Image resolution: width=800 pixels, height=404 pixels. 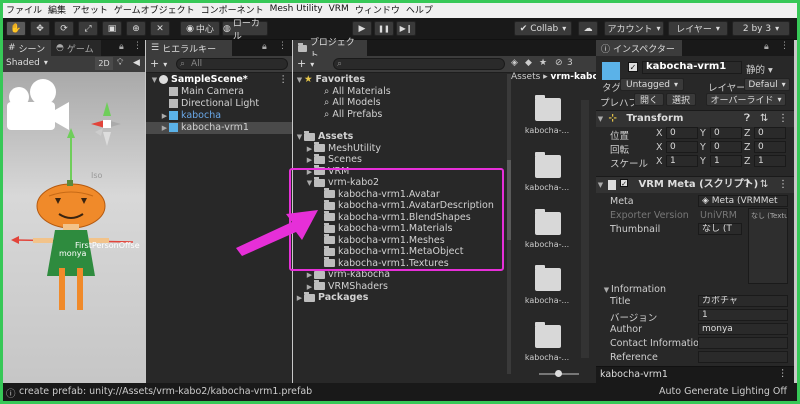 What do you see at coordinates (136, 28) in the screenshot?
I see `transform-tool-icon: ⊕` at bounding box center [136, 28].